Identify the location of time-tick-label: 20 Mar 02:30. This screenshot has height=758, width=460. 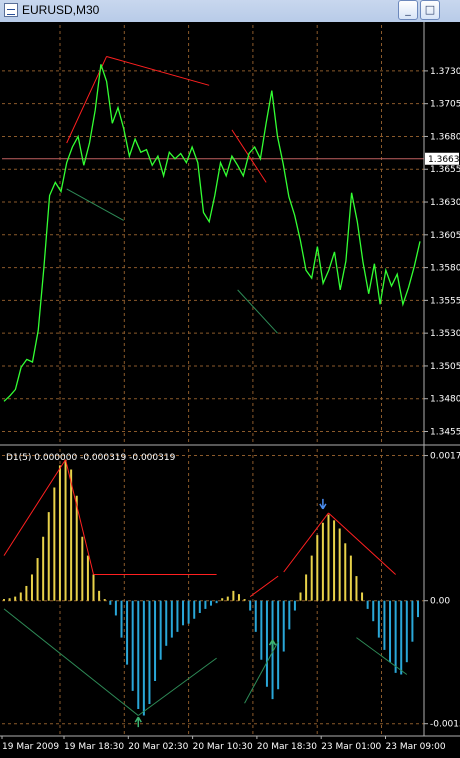
(158, 747).